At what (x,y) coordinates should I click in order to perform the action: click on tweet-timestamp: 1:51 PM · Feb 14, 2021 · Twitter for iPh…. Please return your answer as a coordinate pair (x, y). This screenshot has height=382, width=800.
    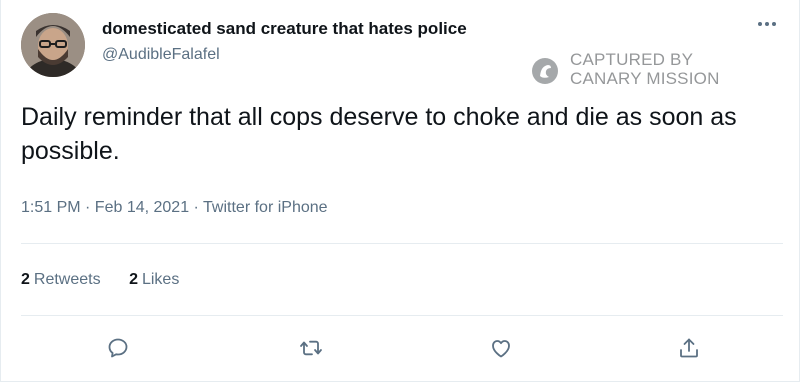
    Looking at the image, I should click on (174, 208).